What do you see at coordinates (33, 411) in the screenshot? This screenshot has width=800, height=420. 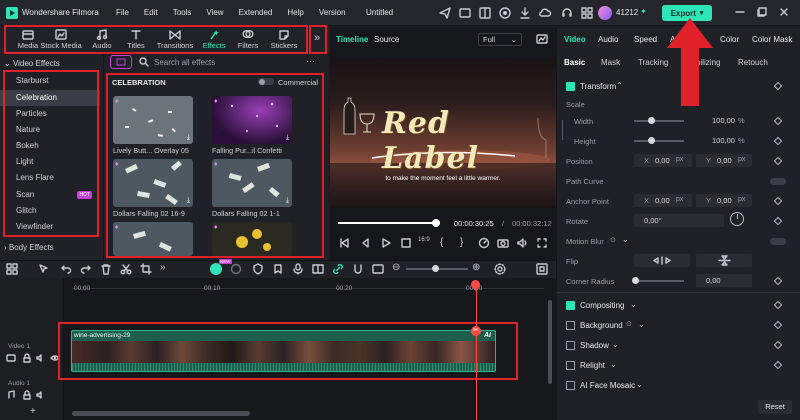 I see `add-track-button: +` at bounding box center [33, 411].